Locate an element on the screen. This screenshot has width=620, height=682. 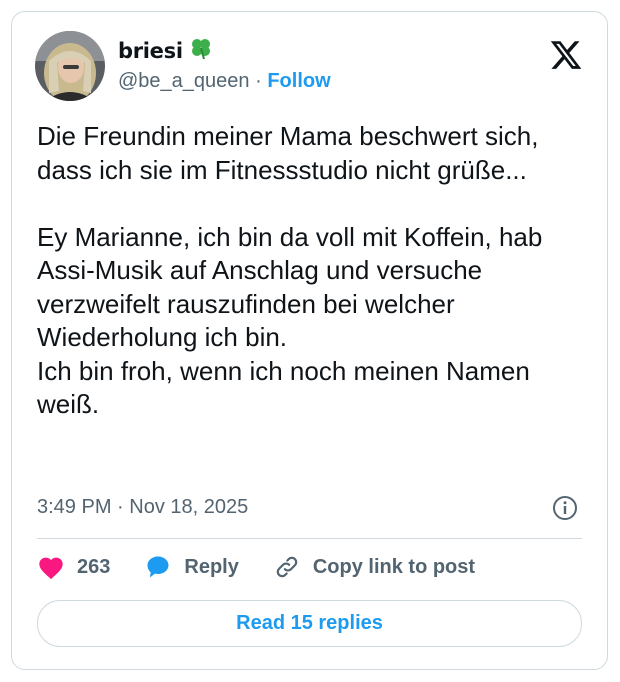
copy-link-button: Copy link to post is located at coordinates (374, 567).